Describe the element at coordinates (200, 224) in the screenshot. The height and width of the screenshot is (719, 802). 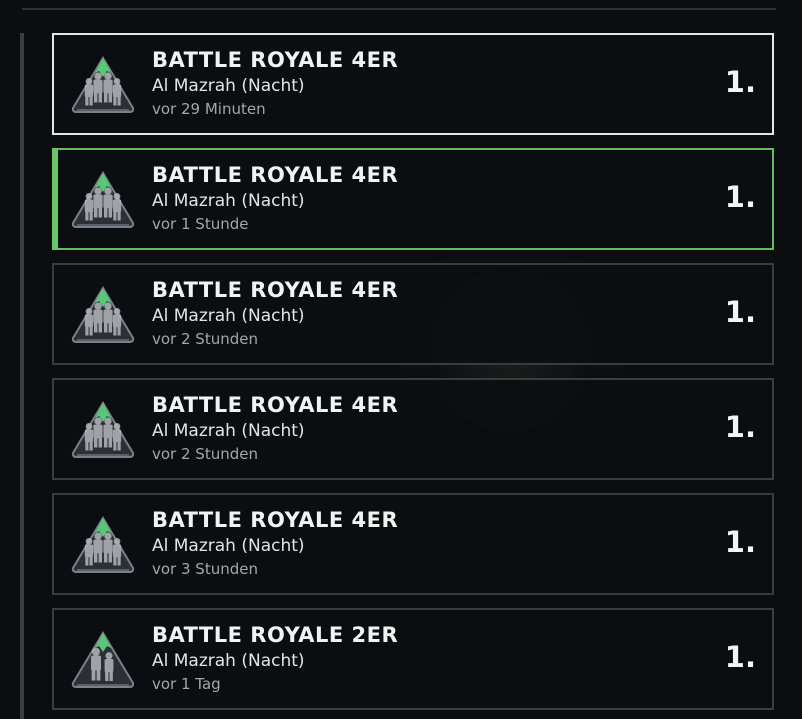
I see `time-ago: vor 1 Stunde` at that location.